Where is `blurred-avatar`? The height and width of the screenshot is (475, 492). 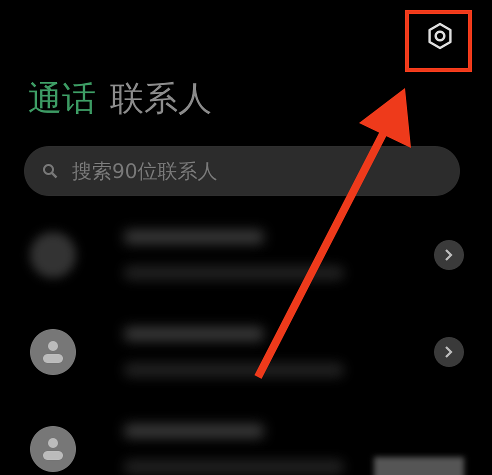 blurred-avatar is located at coordinates (53, 255).